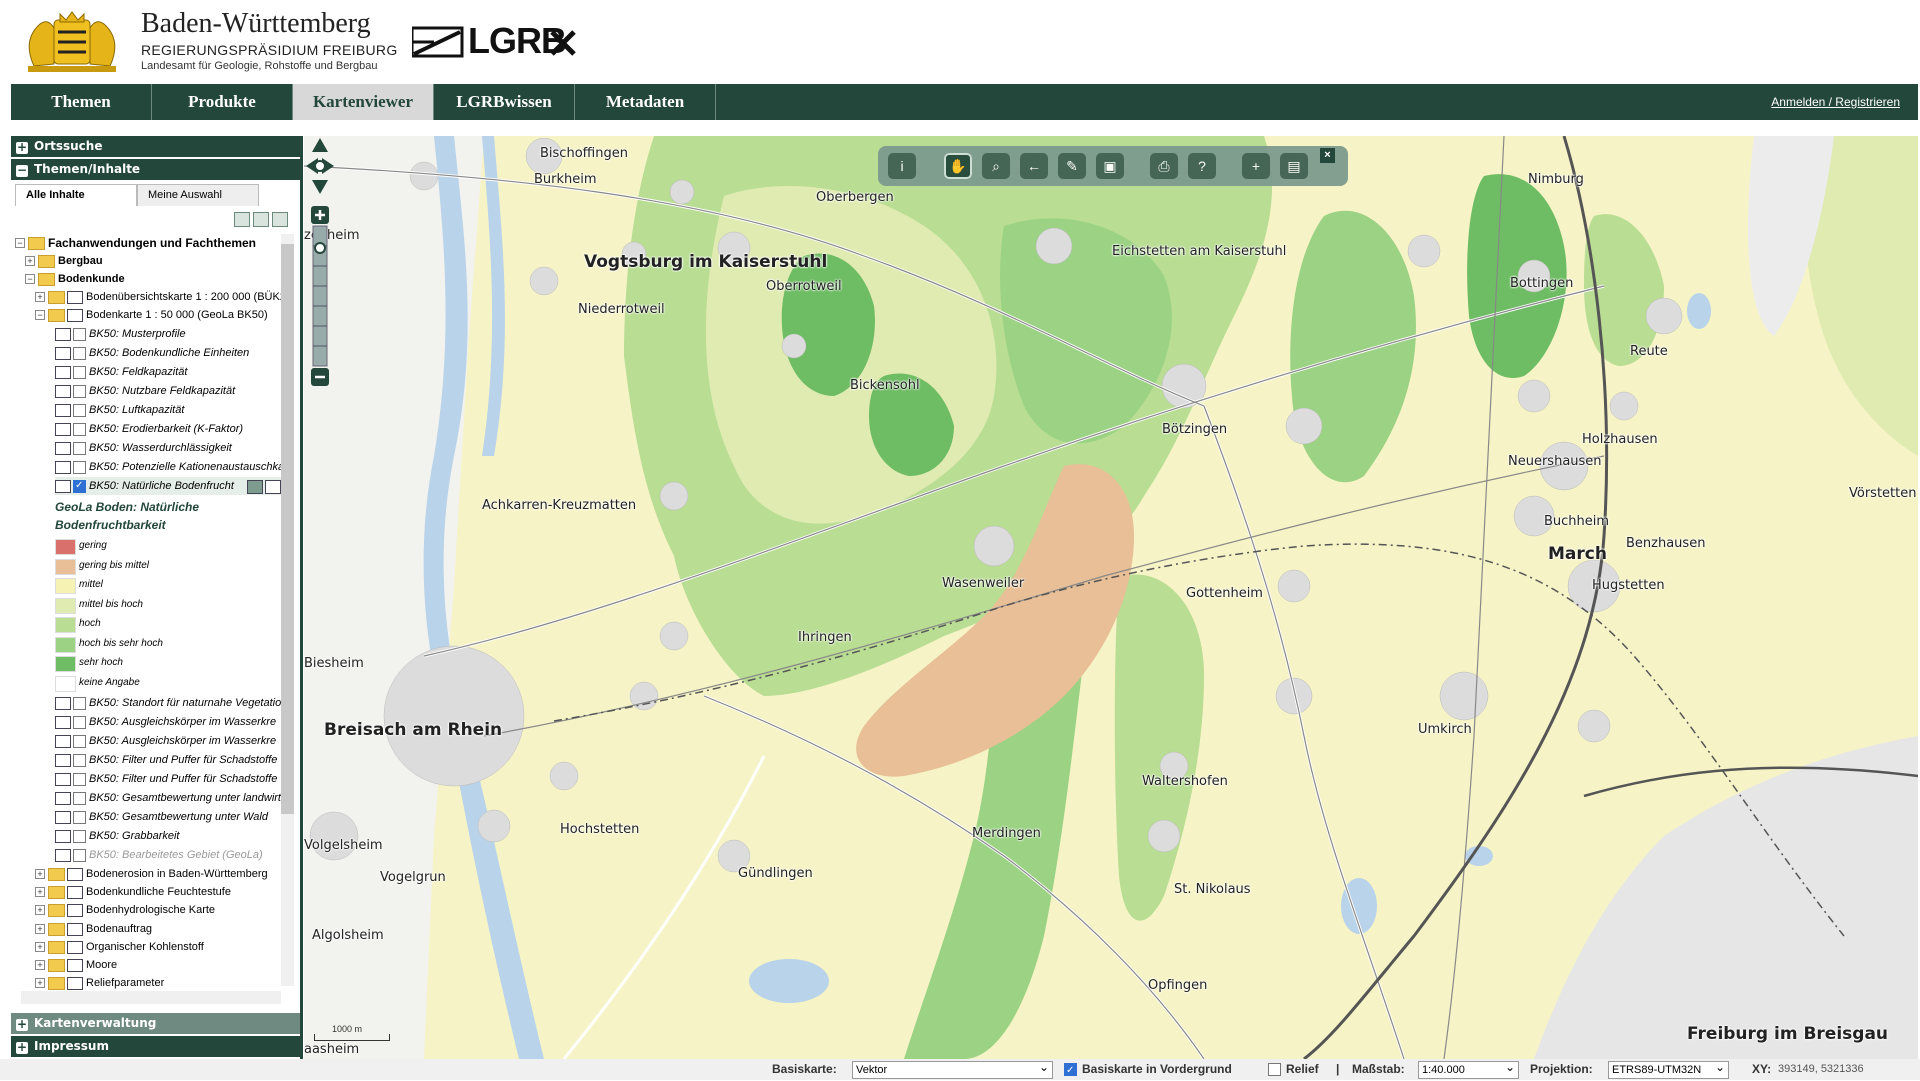 Image resolution: width=1920 pixels, height=1081 pixels. What do you see at coordinates (1072, 166) in the screenshot?
I see `edit-icon: ✎` at bounding box center [1072, 166].